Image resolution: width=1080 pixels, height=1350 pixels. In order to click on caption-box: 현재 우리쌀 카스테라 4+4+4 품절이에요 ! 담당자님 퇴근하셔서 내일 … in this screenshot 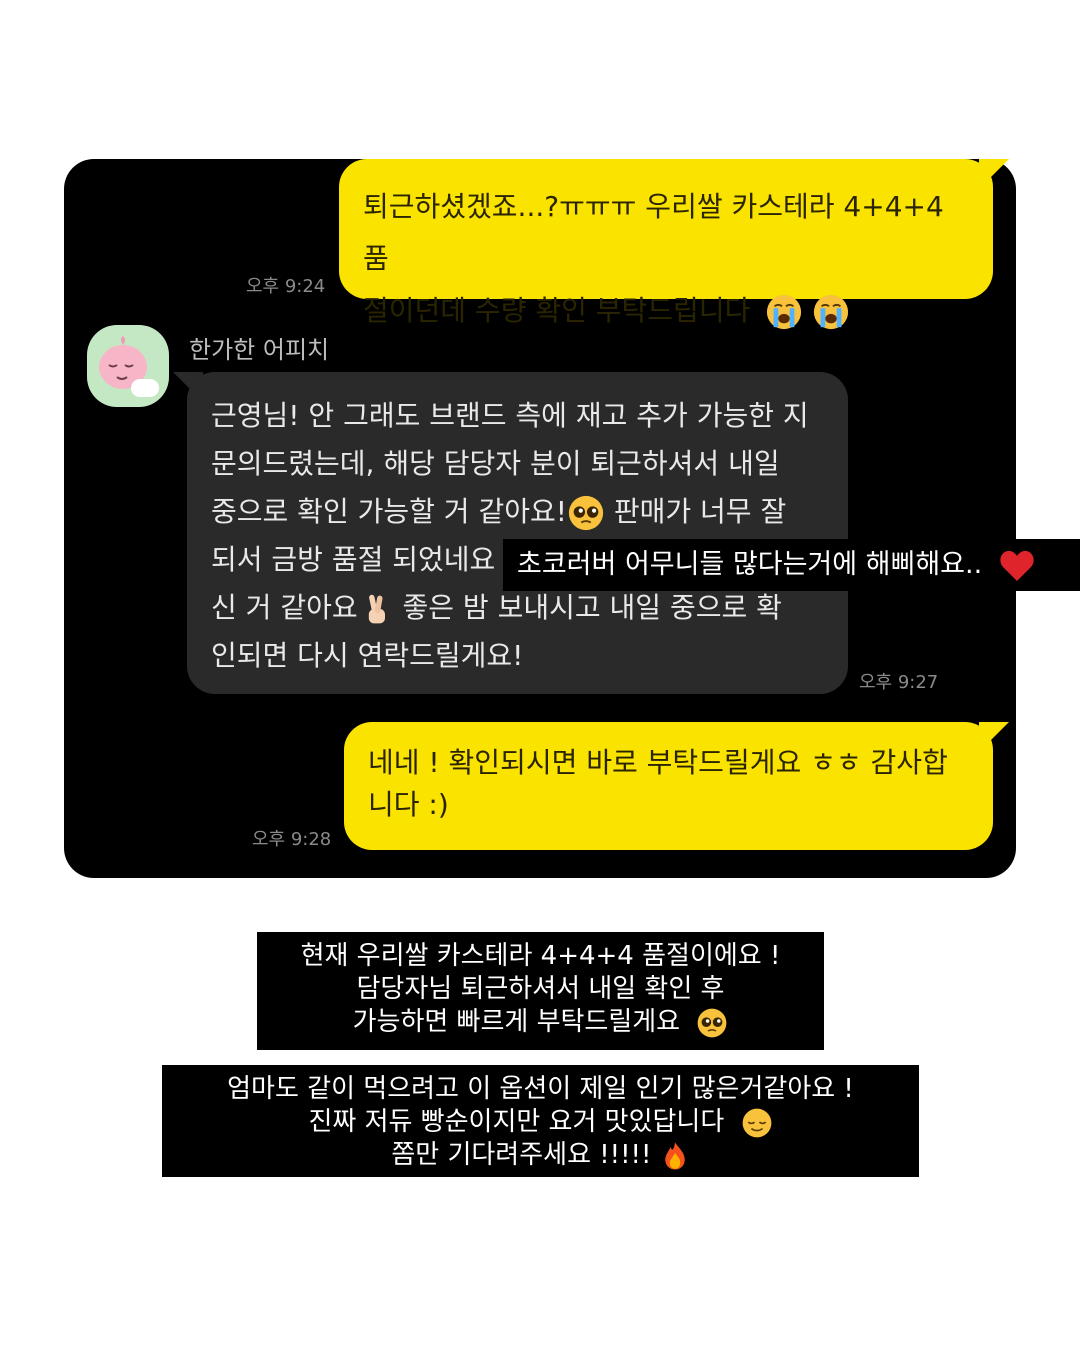, I will do `click(540, 991)`.